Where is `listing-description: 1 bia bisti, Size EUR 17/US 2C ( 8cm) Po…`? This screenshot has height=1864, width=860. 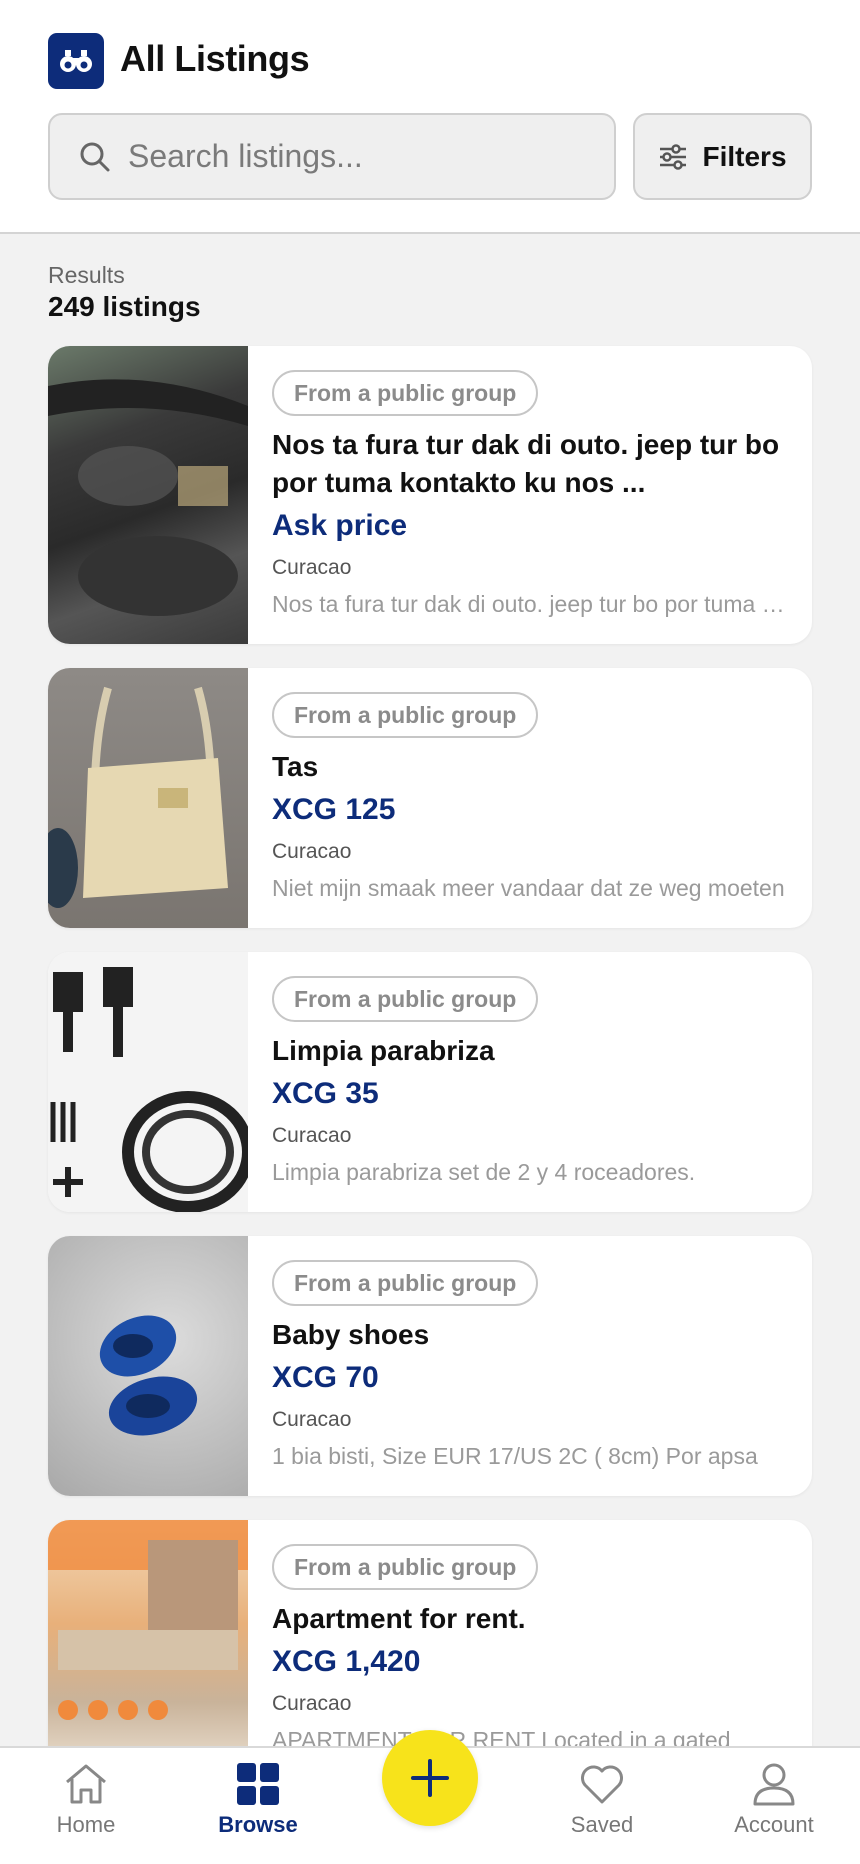
listing-description: 1 bia bisti, Size EUR 17/US 2C ( 8cm) Po… is located at coordinates (515, 1456).